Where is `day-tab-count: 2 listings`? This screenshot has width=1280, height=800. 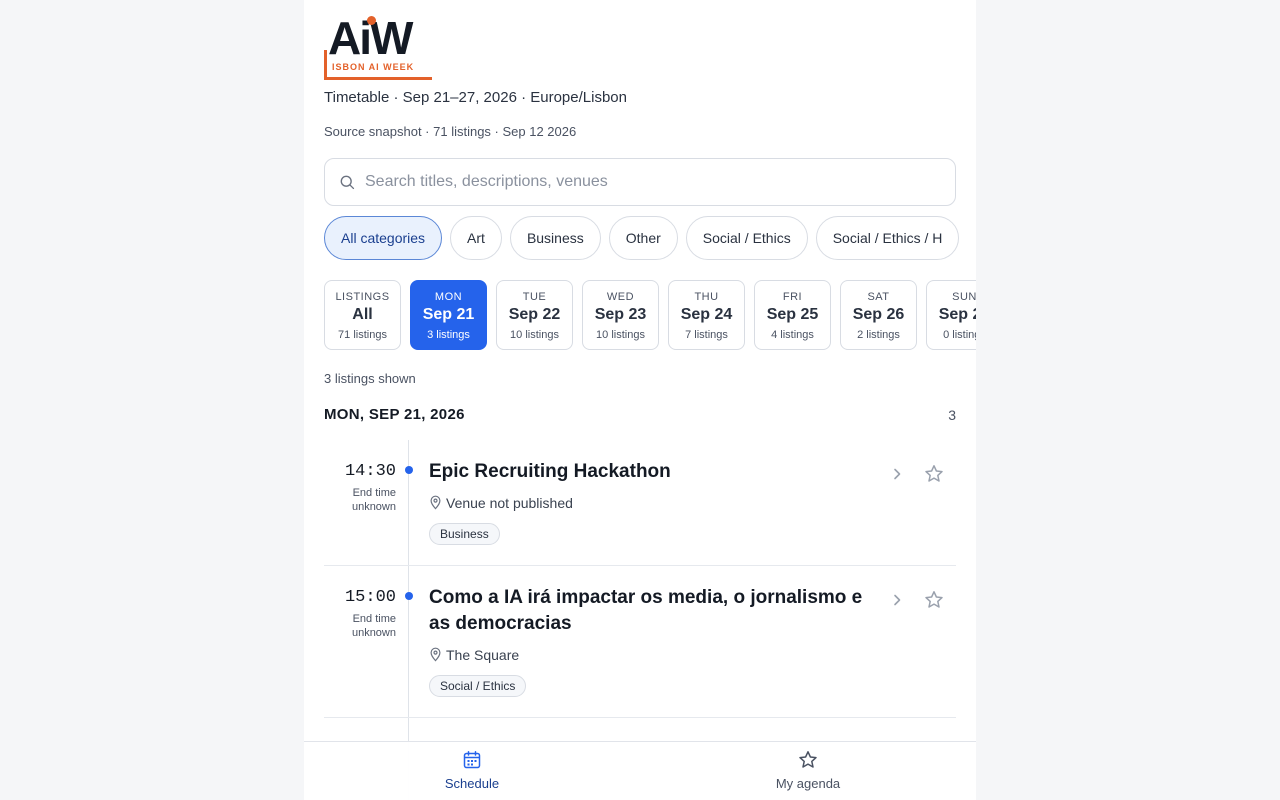 day-tab-count: 2 listings is located at coordinates (878, 335).